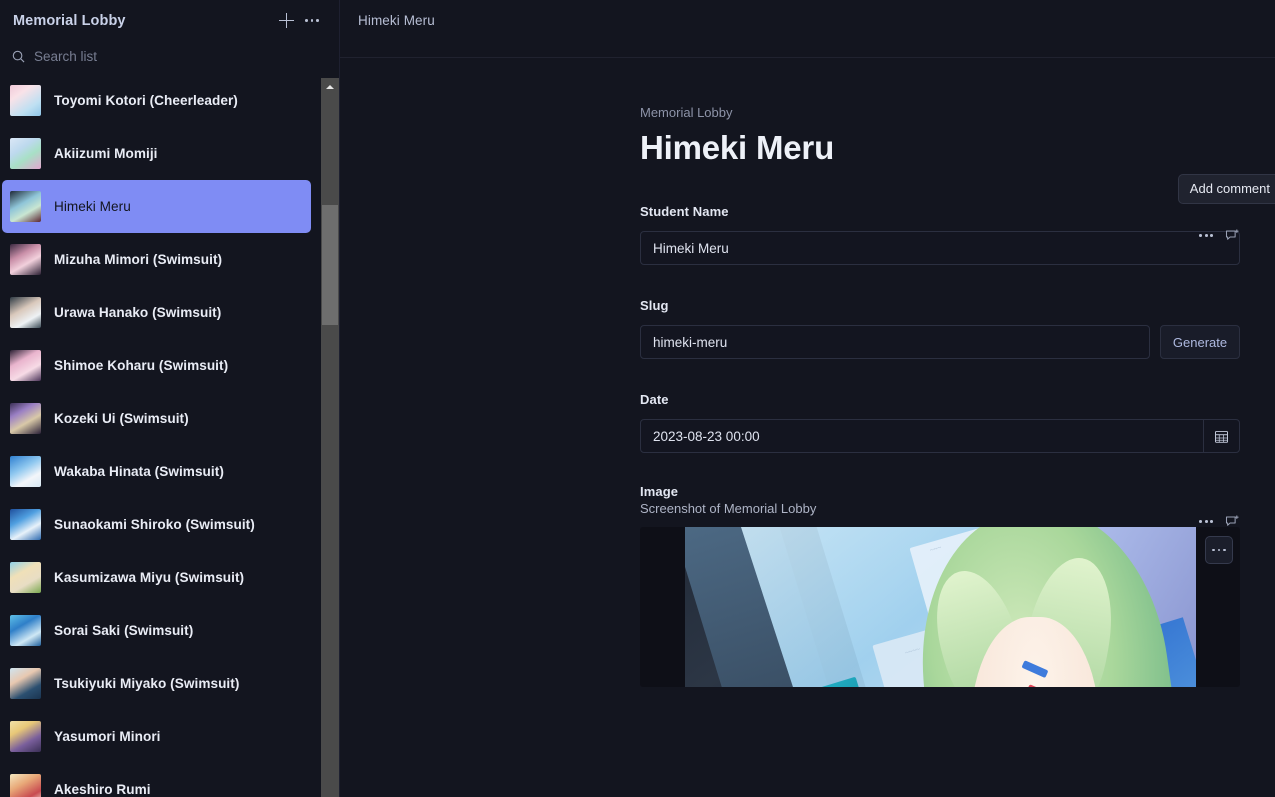  I want to click on list-item: Sorai Saki (Swimsuit), so click(156, 630).